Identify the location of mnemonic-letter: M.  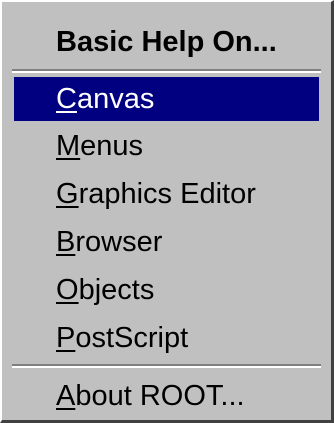
(68, 146).